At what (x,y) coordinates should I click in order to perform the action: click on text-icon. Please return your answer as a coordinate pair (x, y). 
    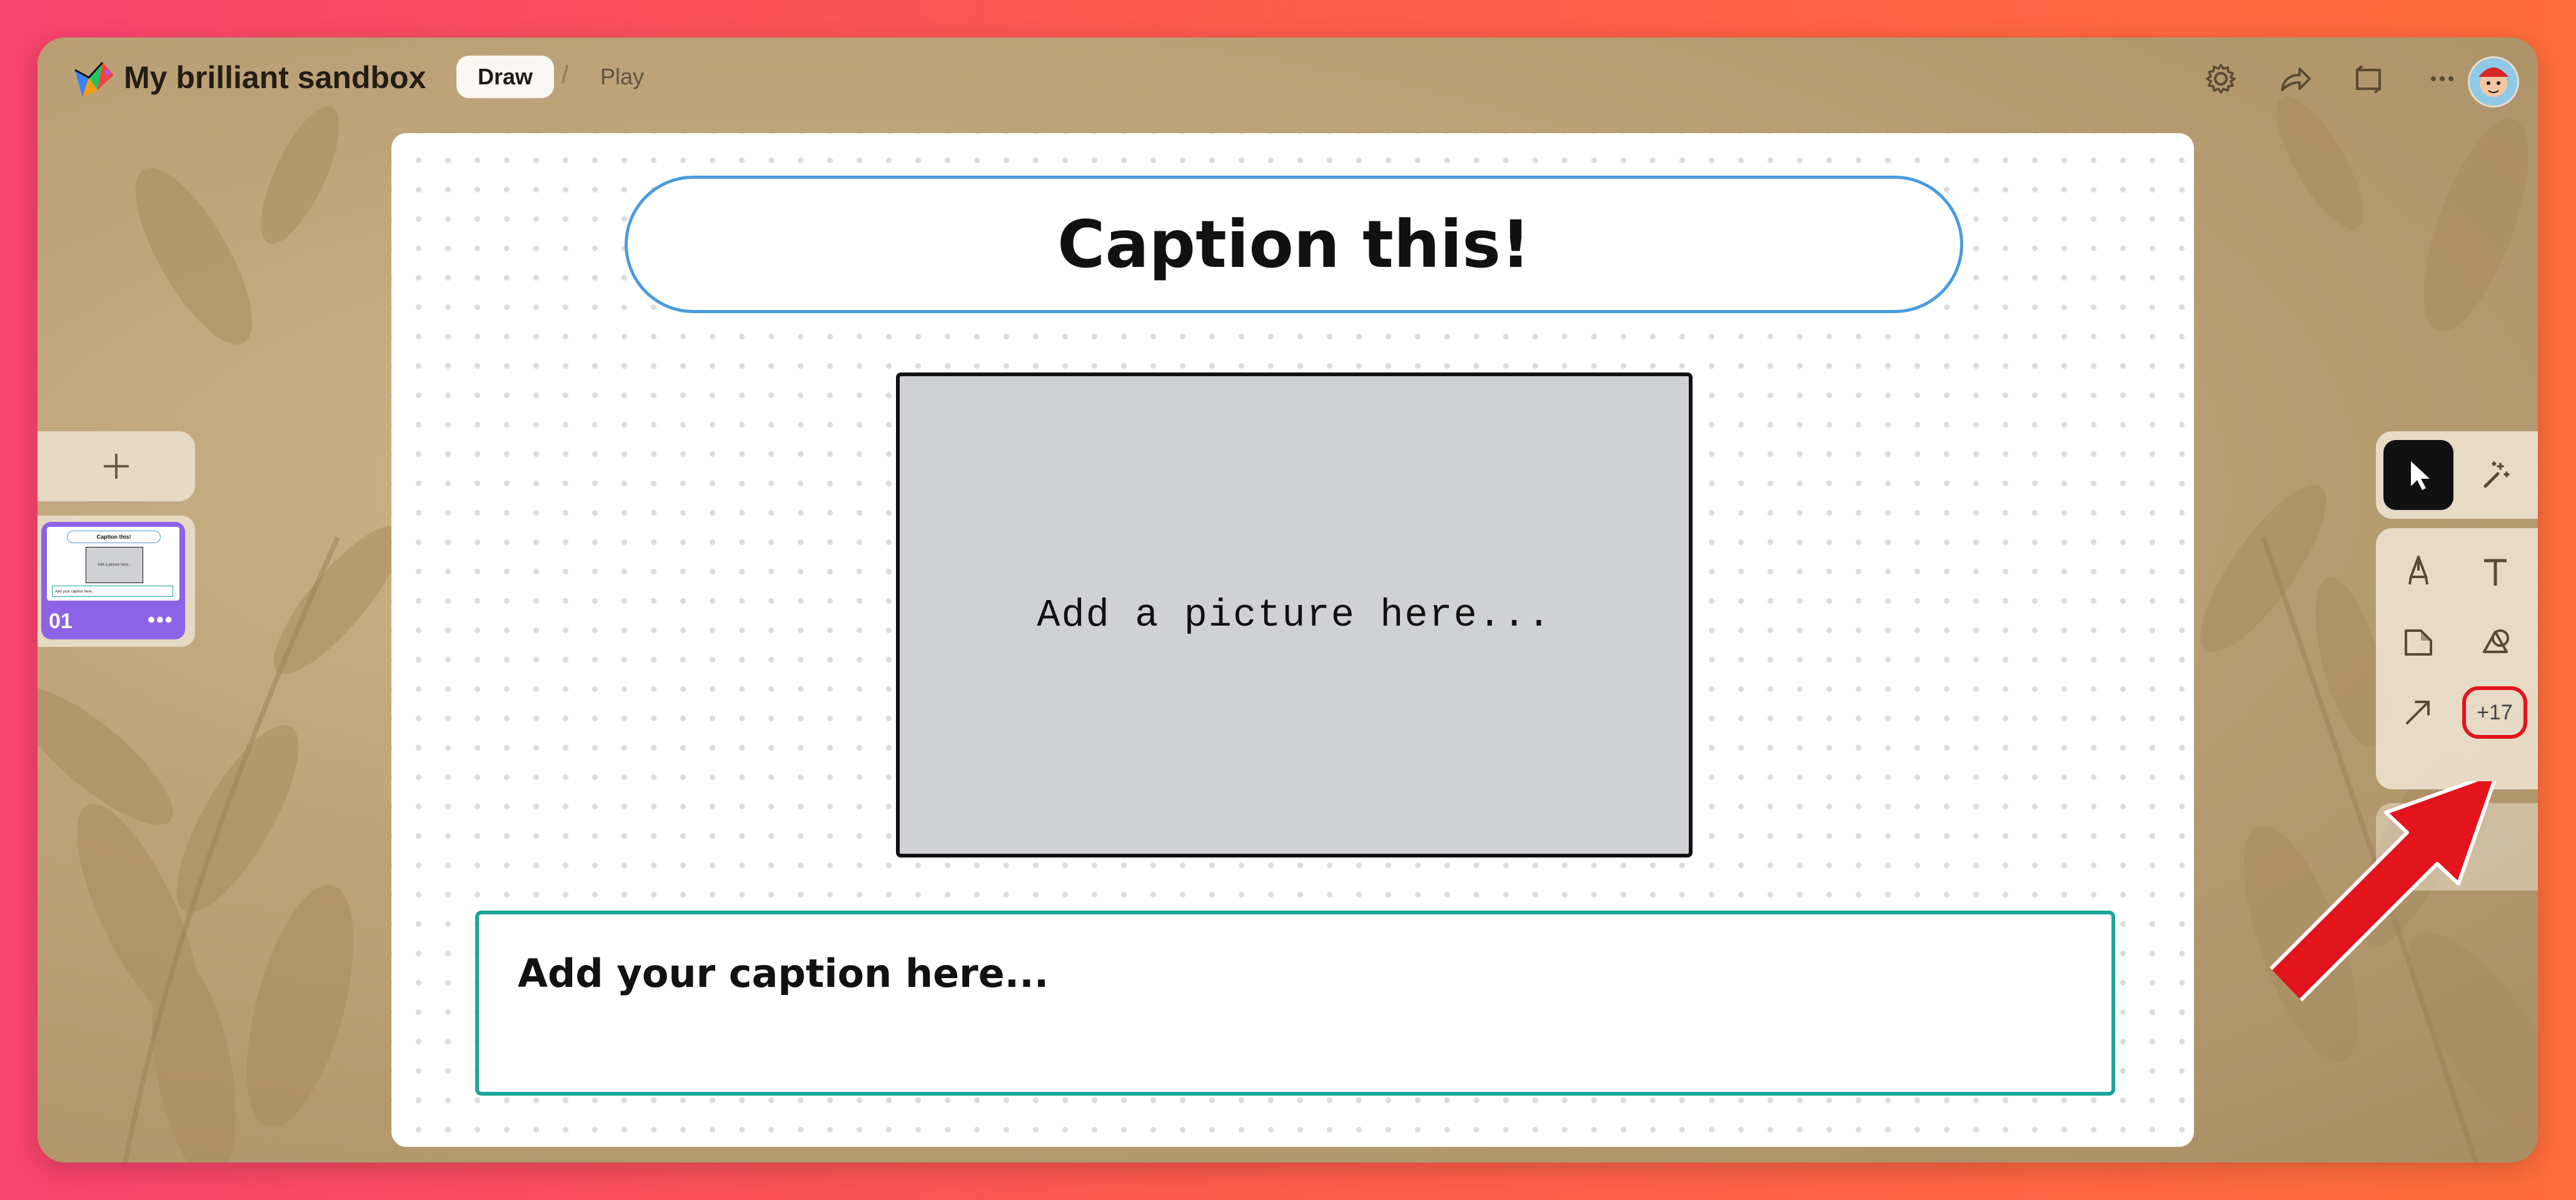
    Looking at the image, I should click on (2495, 572).